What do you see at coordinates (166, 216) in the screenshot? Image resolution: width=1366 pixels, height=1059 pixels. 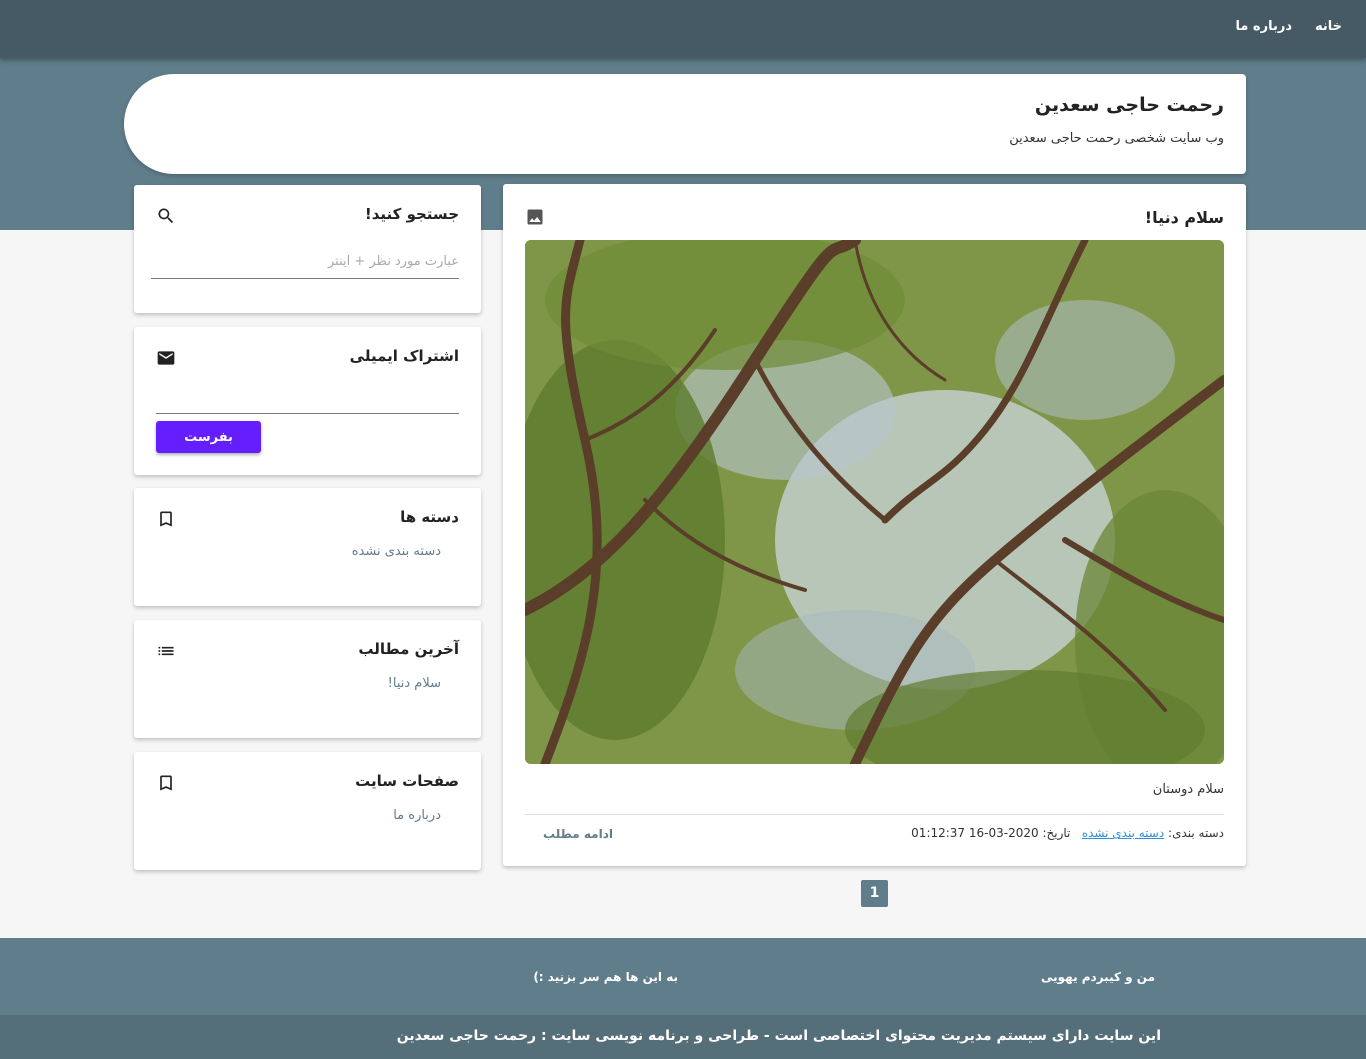 I see `search-icon` at bounding box center [166, 216].